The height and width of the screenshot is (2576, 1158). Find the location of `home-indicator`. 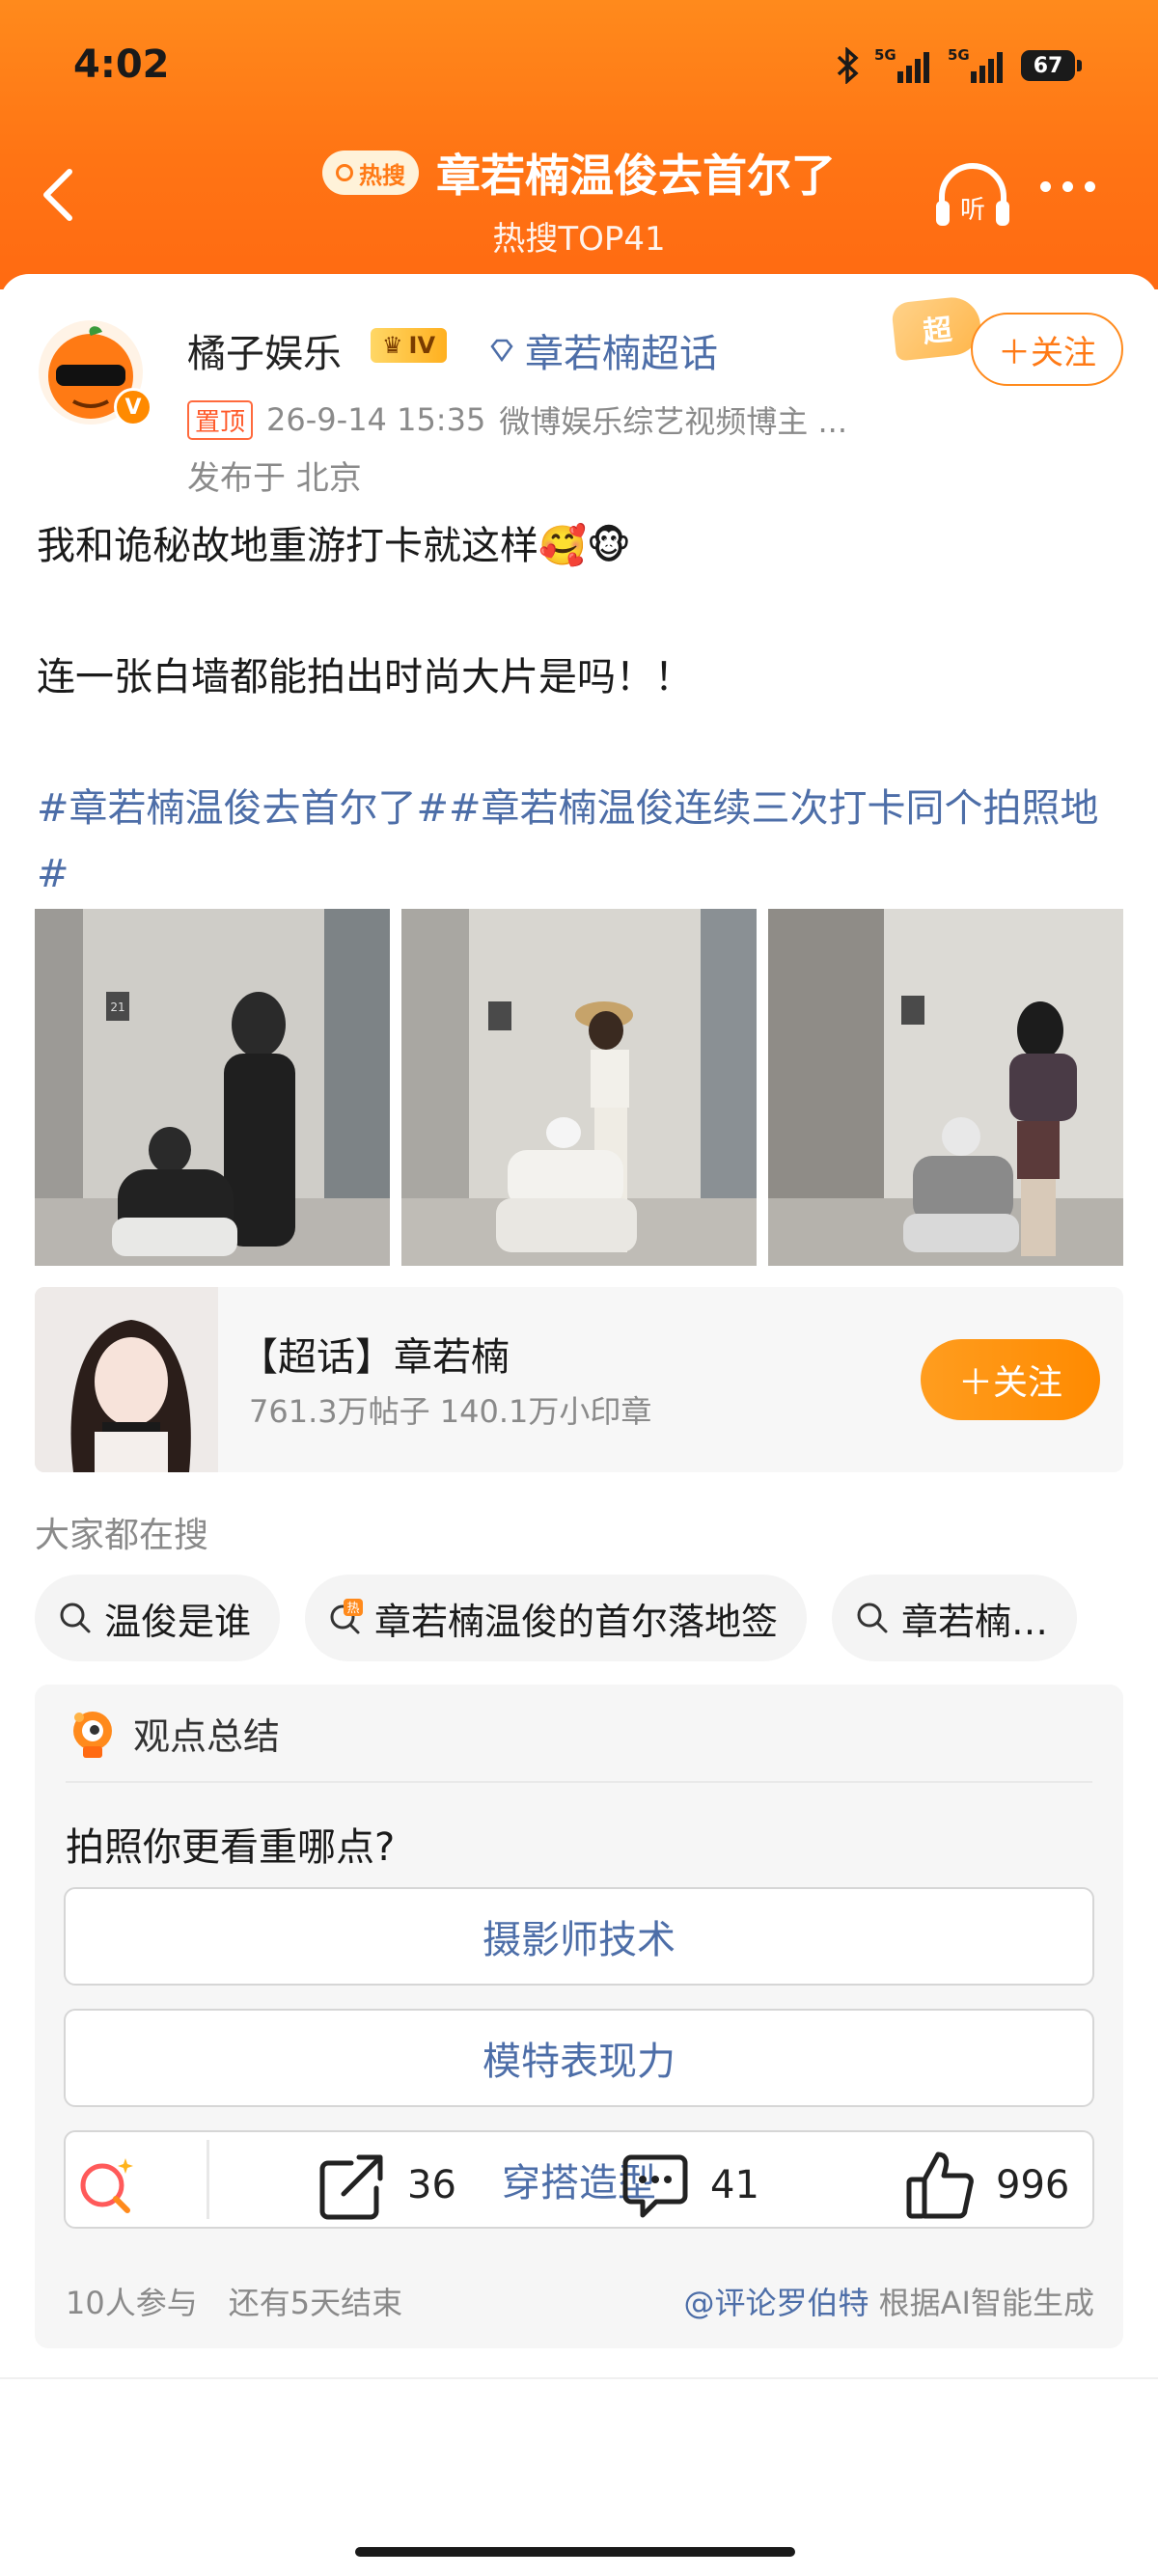

home-indicator is located at coordinates (575, 2552).